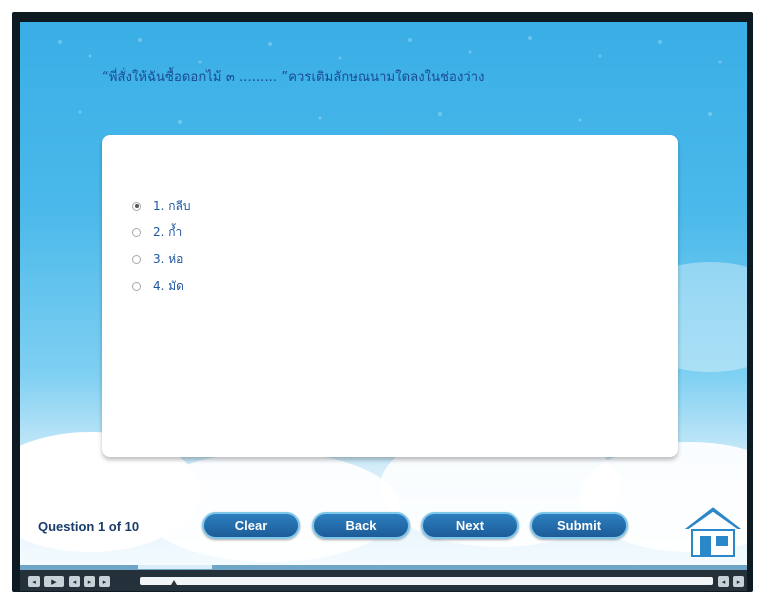 The image size is (759, 596). I want to click on clear-button: Clear, so click(251, 525).